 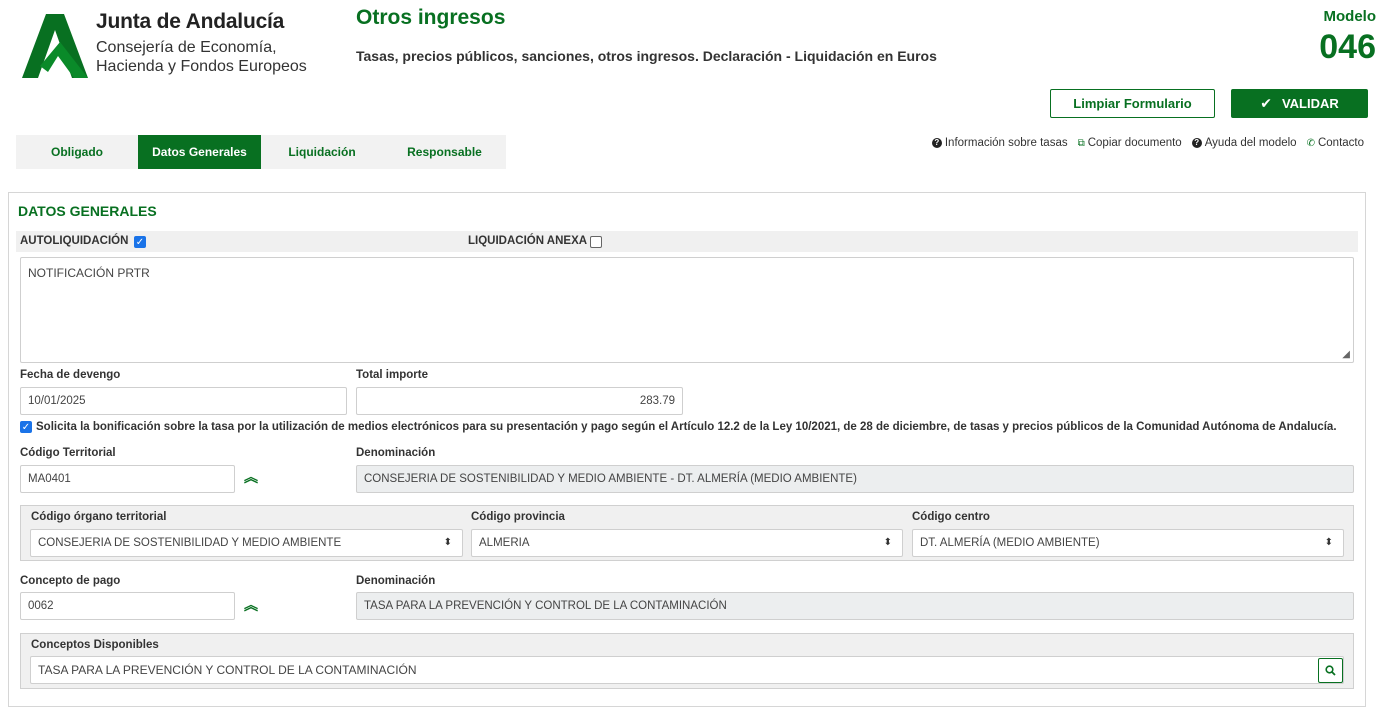 What do you see at coordinates (95, 645) in the screenshot?
I see `conceptos-disponibles-label: Conceptos Disponibles` at bounding box center [95, 645].